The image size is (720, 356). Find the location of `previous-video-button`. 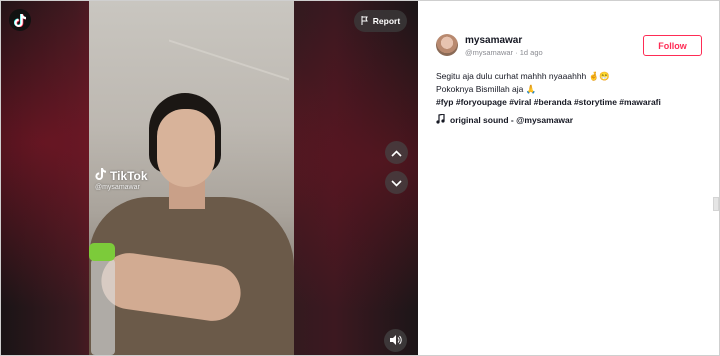

previous-video-button is located at coordinates (396, 152).